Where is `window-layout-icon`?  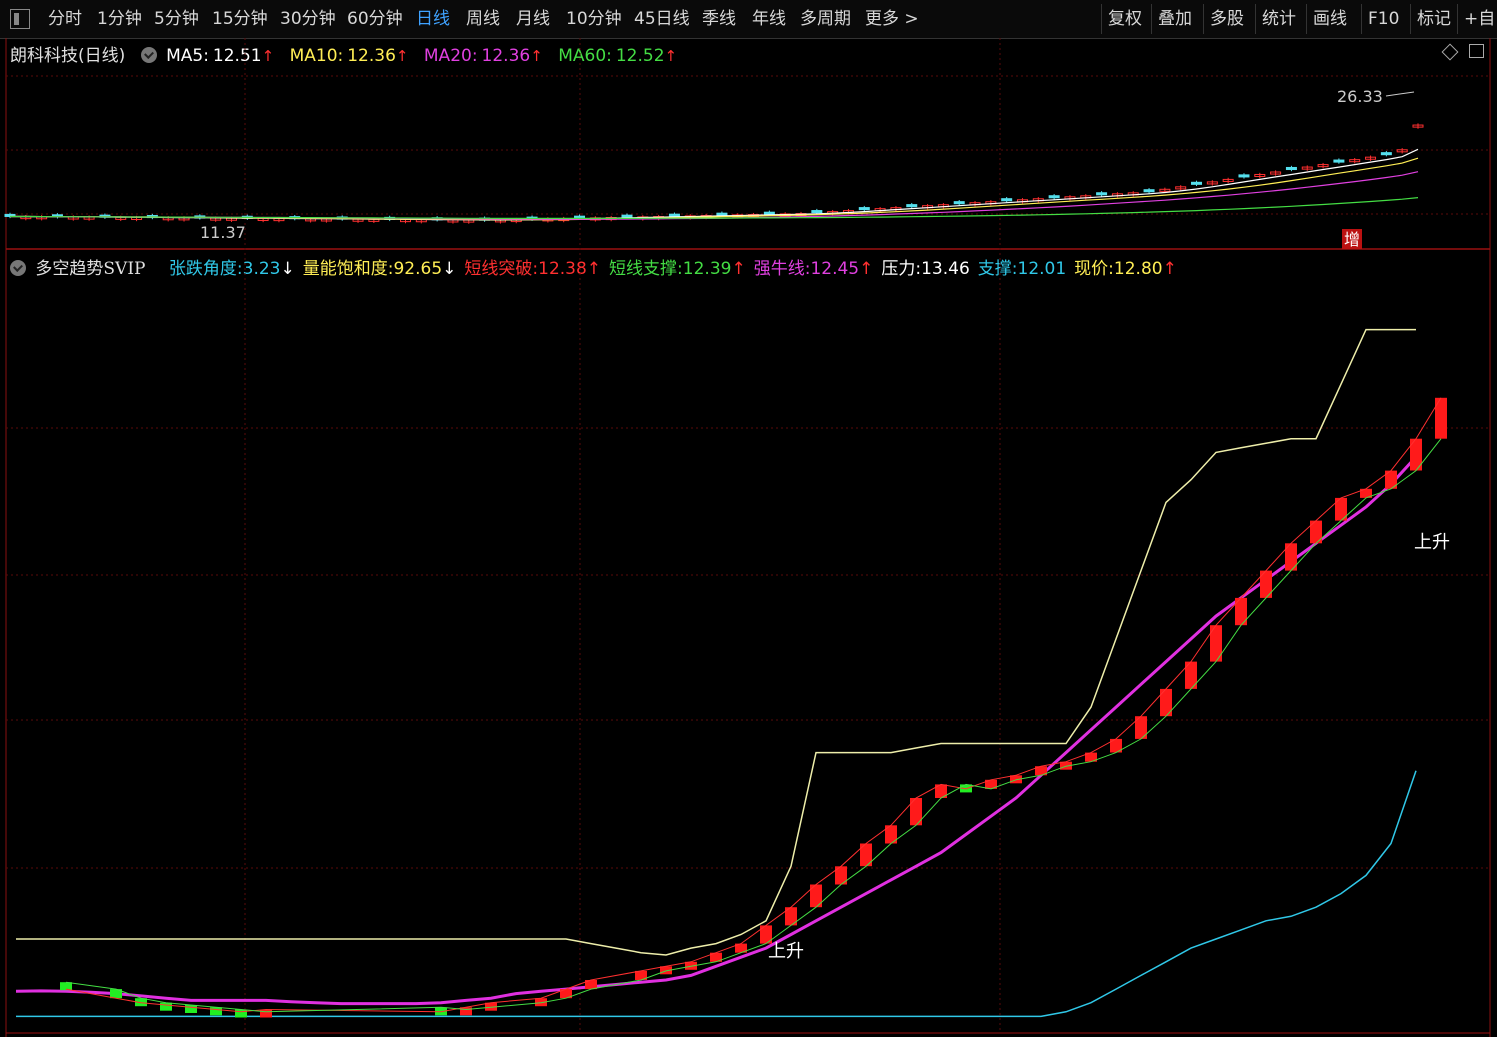 window-layout-icon is located at coordinates (1476, 51).